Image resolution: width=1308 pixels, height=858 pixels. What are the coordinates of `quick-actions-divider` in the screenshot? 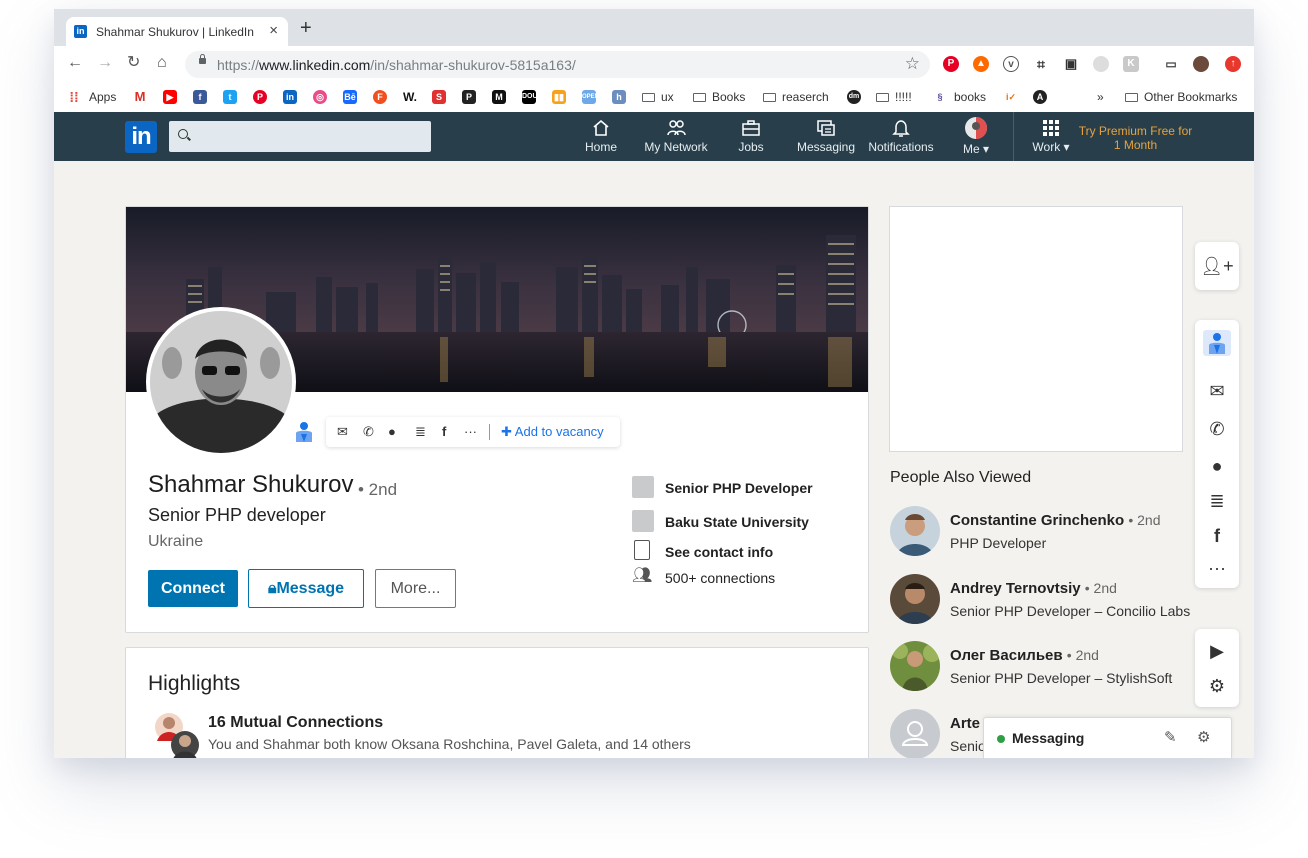 It's located at (489, 432).